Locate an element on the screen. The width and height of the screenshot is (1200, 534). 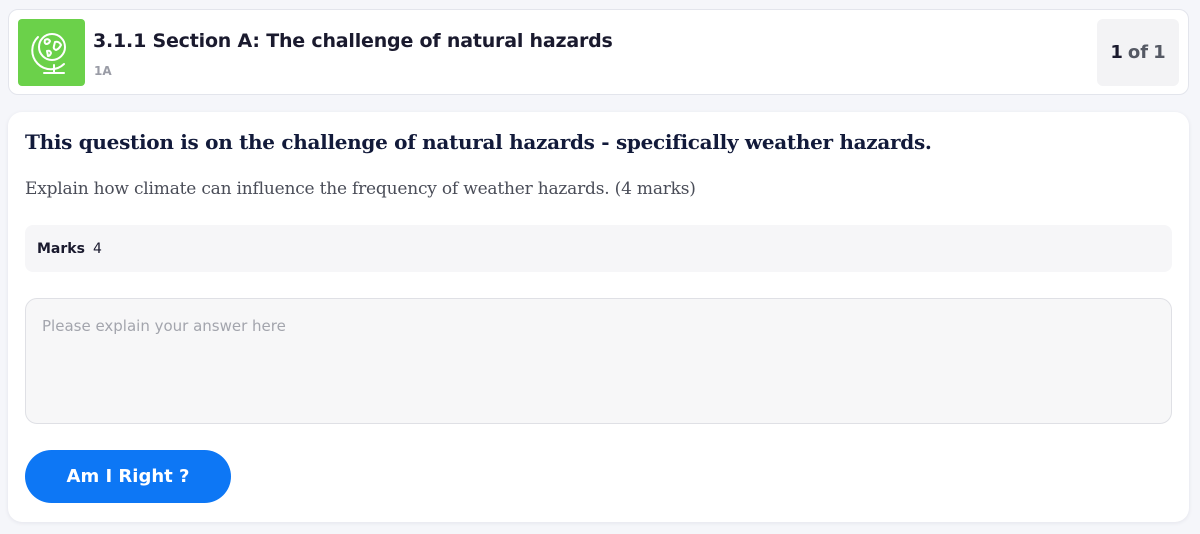
topic-icon-tile is located at coordinates (51, 52).